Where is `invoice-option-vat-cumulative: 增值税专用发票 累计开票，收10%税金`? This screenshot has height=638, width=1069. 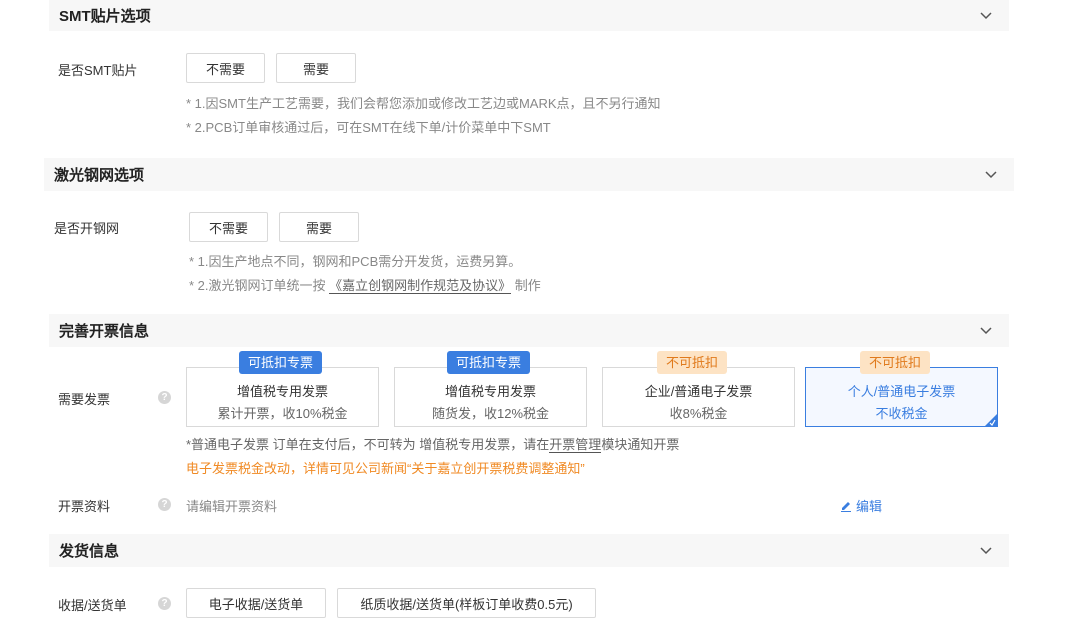
invoice-option-vat-cumulative: 增值税专用发票 累计开票，收10%税金 is located at coordinates (282, 397).